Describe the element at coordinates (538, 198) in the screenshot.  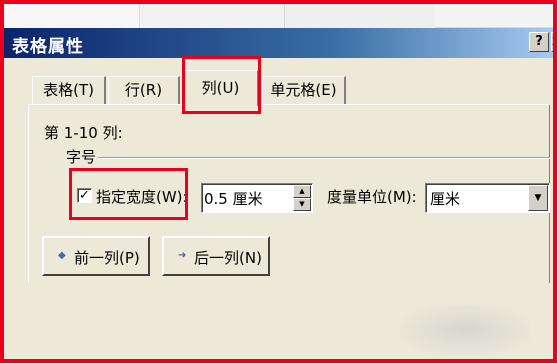
I see `chevron-down-icon: ▼` at that location.